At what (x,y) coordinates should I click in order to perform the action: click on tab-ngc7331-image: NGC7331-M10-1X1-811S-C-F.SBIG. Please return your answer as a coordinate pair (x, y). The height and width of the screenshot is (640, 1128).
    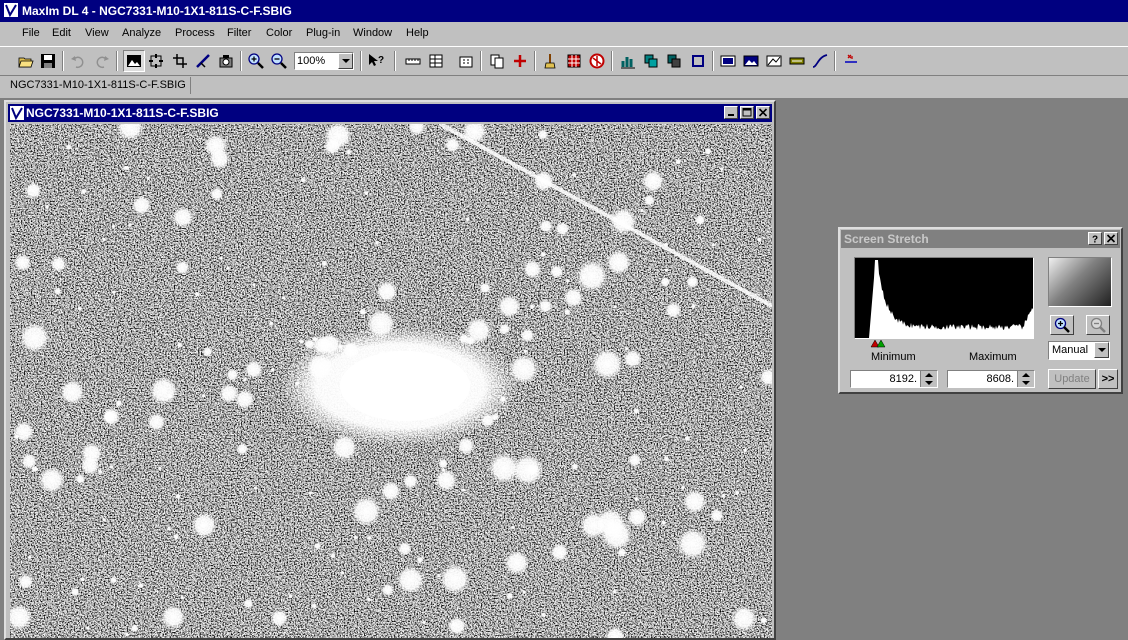
    Looking at the image, I should click on (98, 85).